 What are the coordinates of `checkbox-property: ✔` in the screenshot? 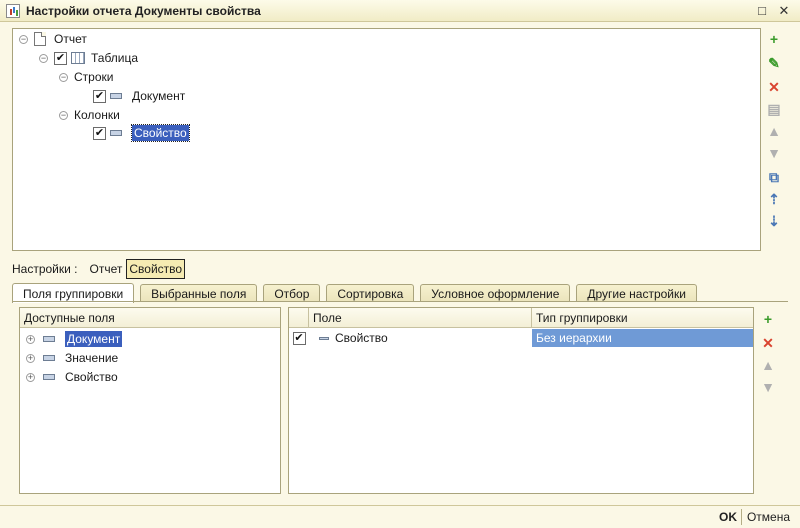 It's located at (99, 133).